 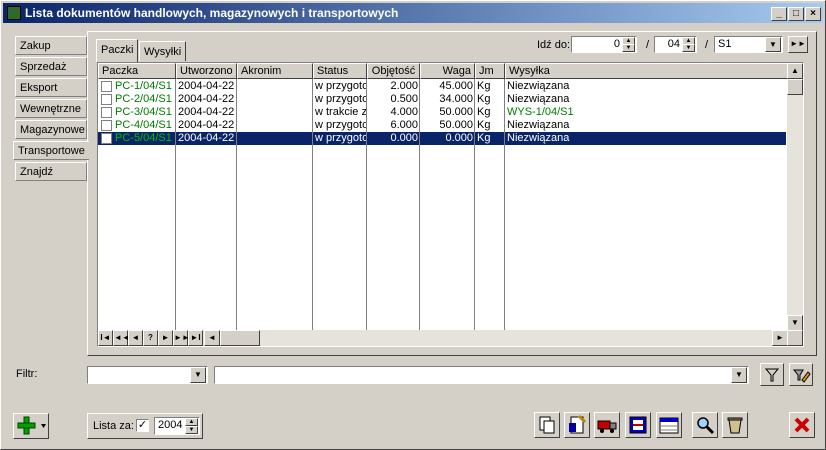 What do you see at coordinates (340, 71) in the screenshot?
I see `column-header-status: Status` at bounding box center [340, 71].